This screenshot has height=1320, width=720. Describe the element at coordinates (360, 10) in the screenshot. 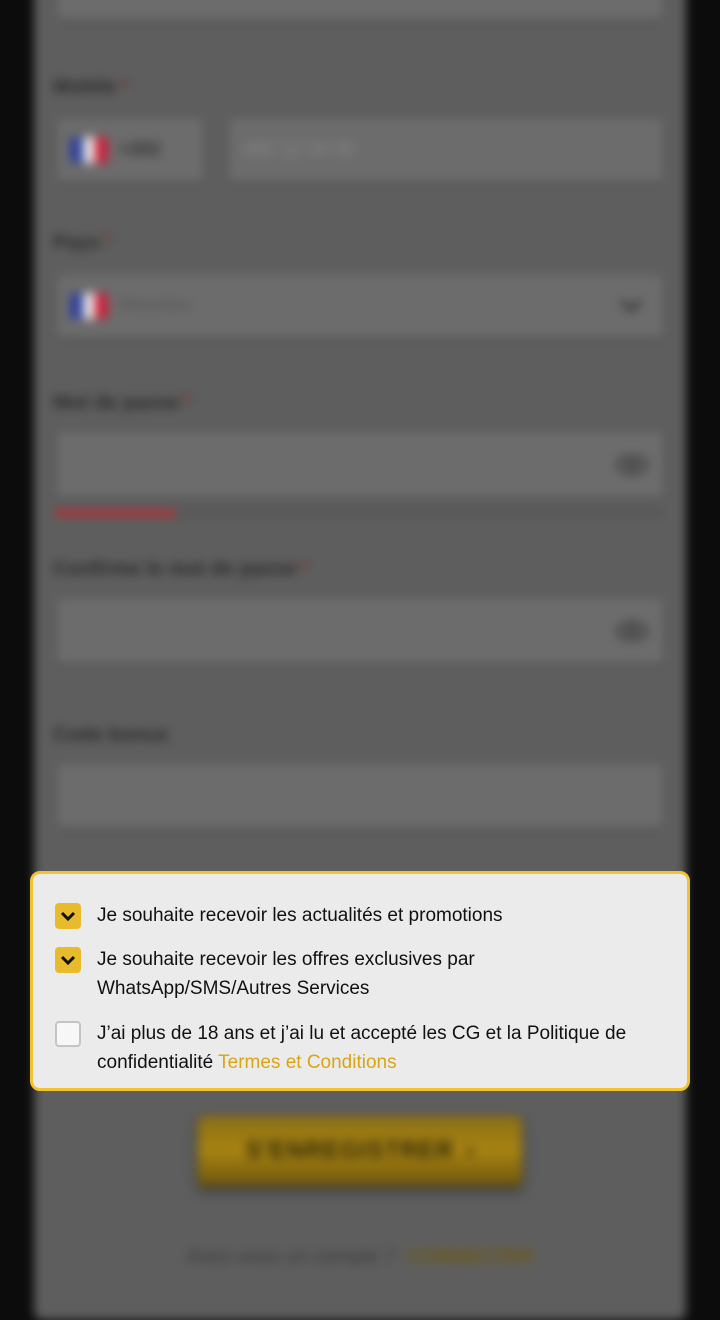

I see `previous-field-input` at that location.